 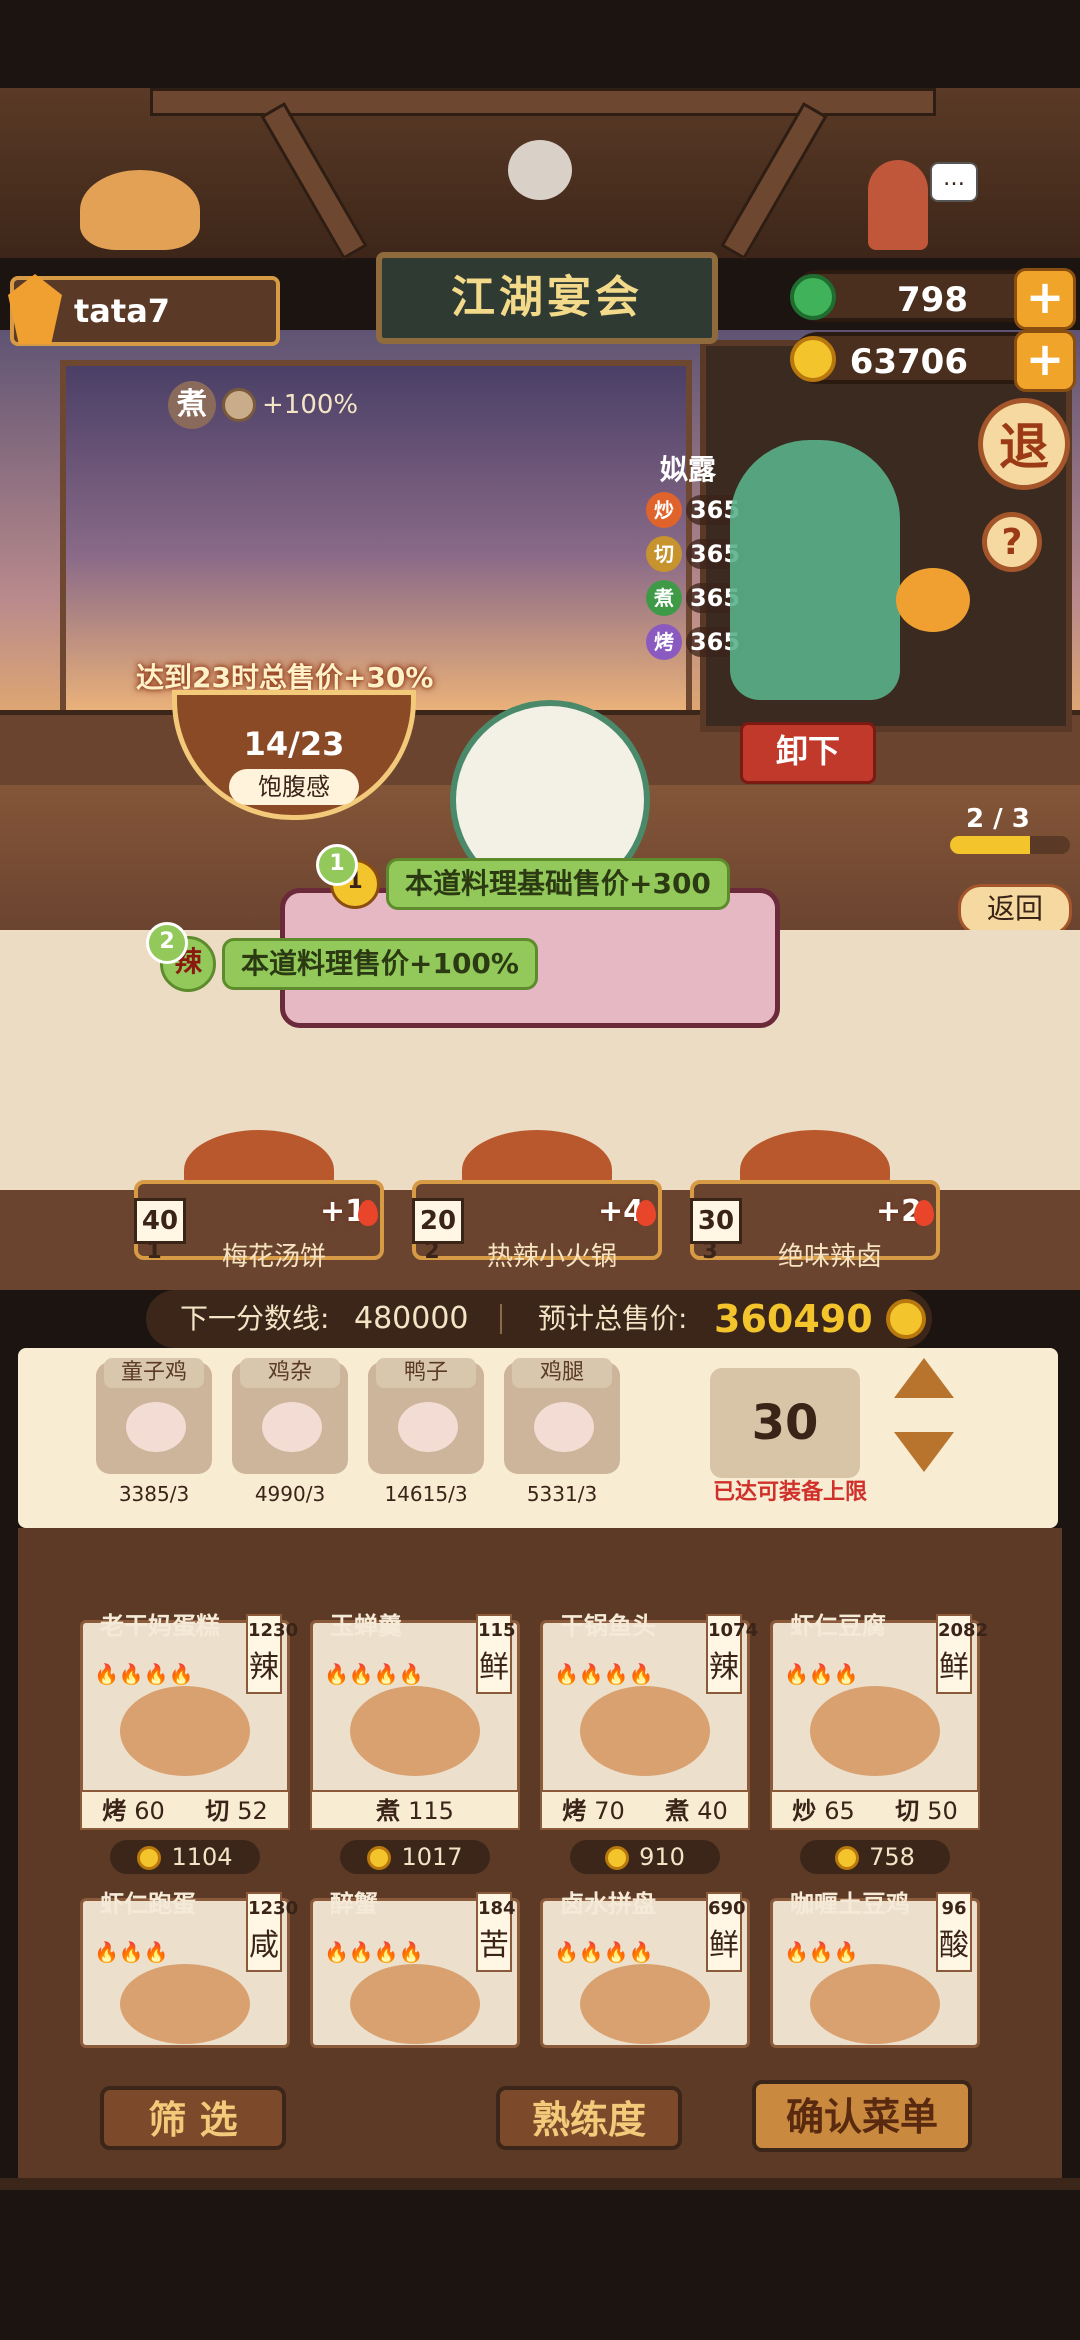 What do you see at coordinates (273, 1257) in the screenshot?
I see `dish-name: 梅花汤饼` at bounding box center [273, 1257].